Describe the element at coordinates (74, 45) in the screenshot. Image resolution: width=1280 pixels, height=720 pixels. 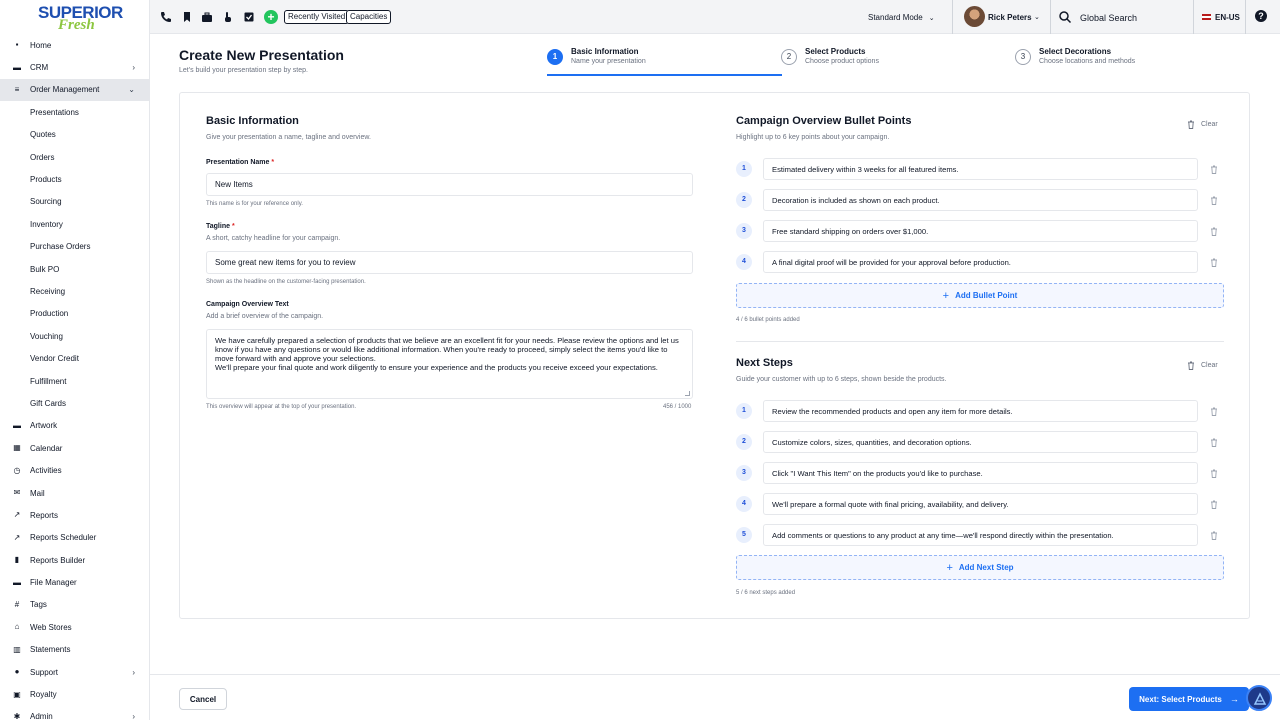
I see `sidebar-item-home: ▪ Home` at that location.